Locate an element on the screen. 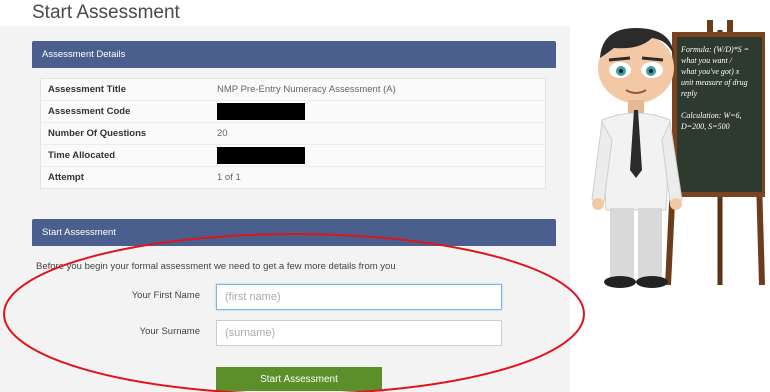 The height and width of the screenshot is (392, 770). details-row: Time Allocated is located at coordinates (293, 155).